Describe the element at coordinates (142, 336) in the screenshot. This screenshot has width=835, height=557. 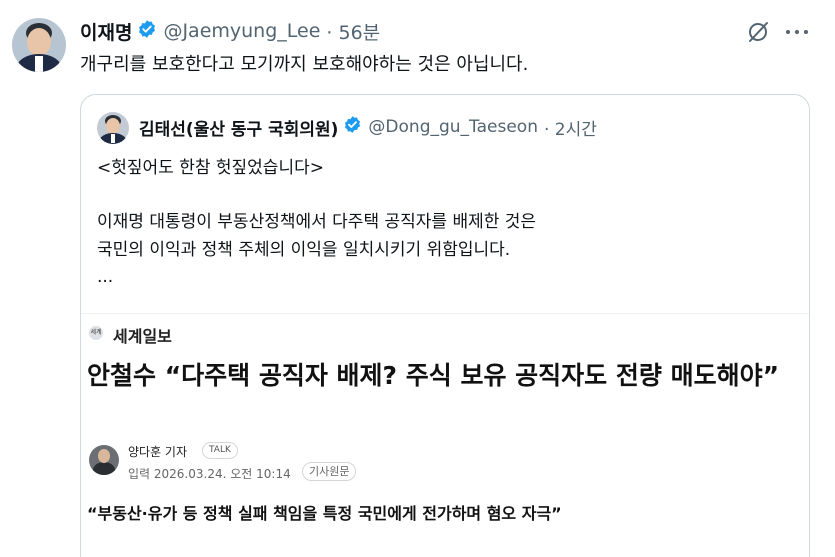
I see `news-source: 세계일보` at that location.